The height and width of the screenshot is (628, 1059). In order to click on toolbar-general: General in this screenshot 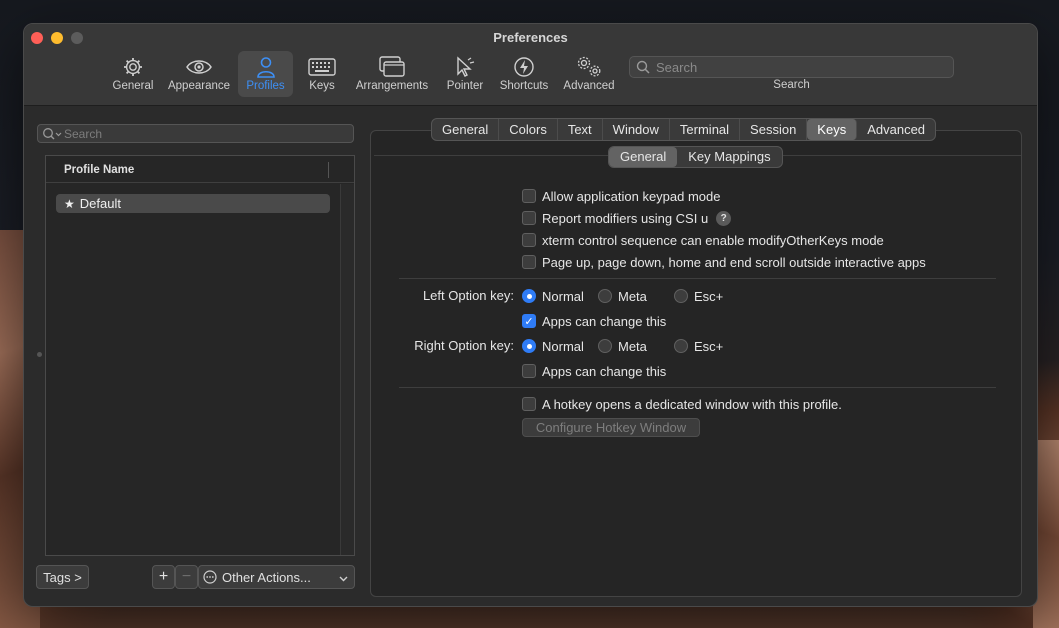, I will do `click(133, 74)`.